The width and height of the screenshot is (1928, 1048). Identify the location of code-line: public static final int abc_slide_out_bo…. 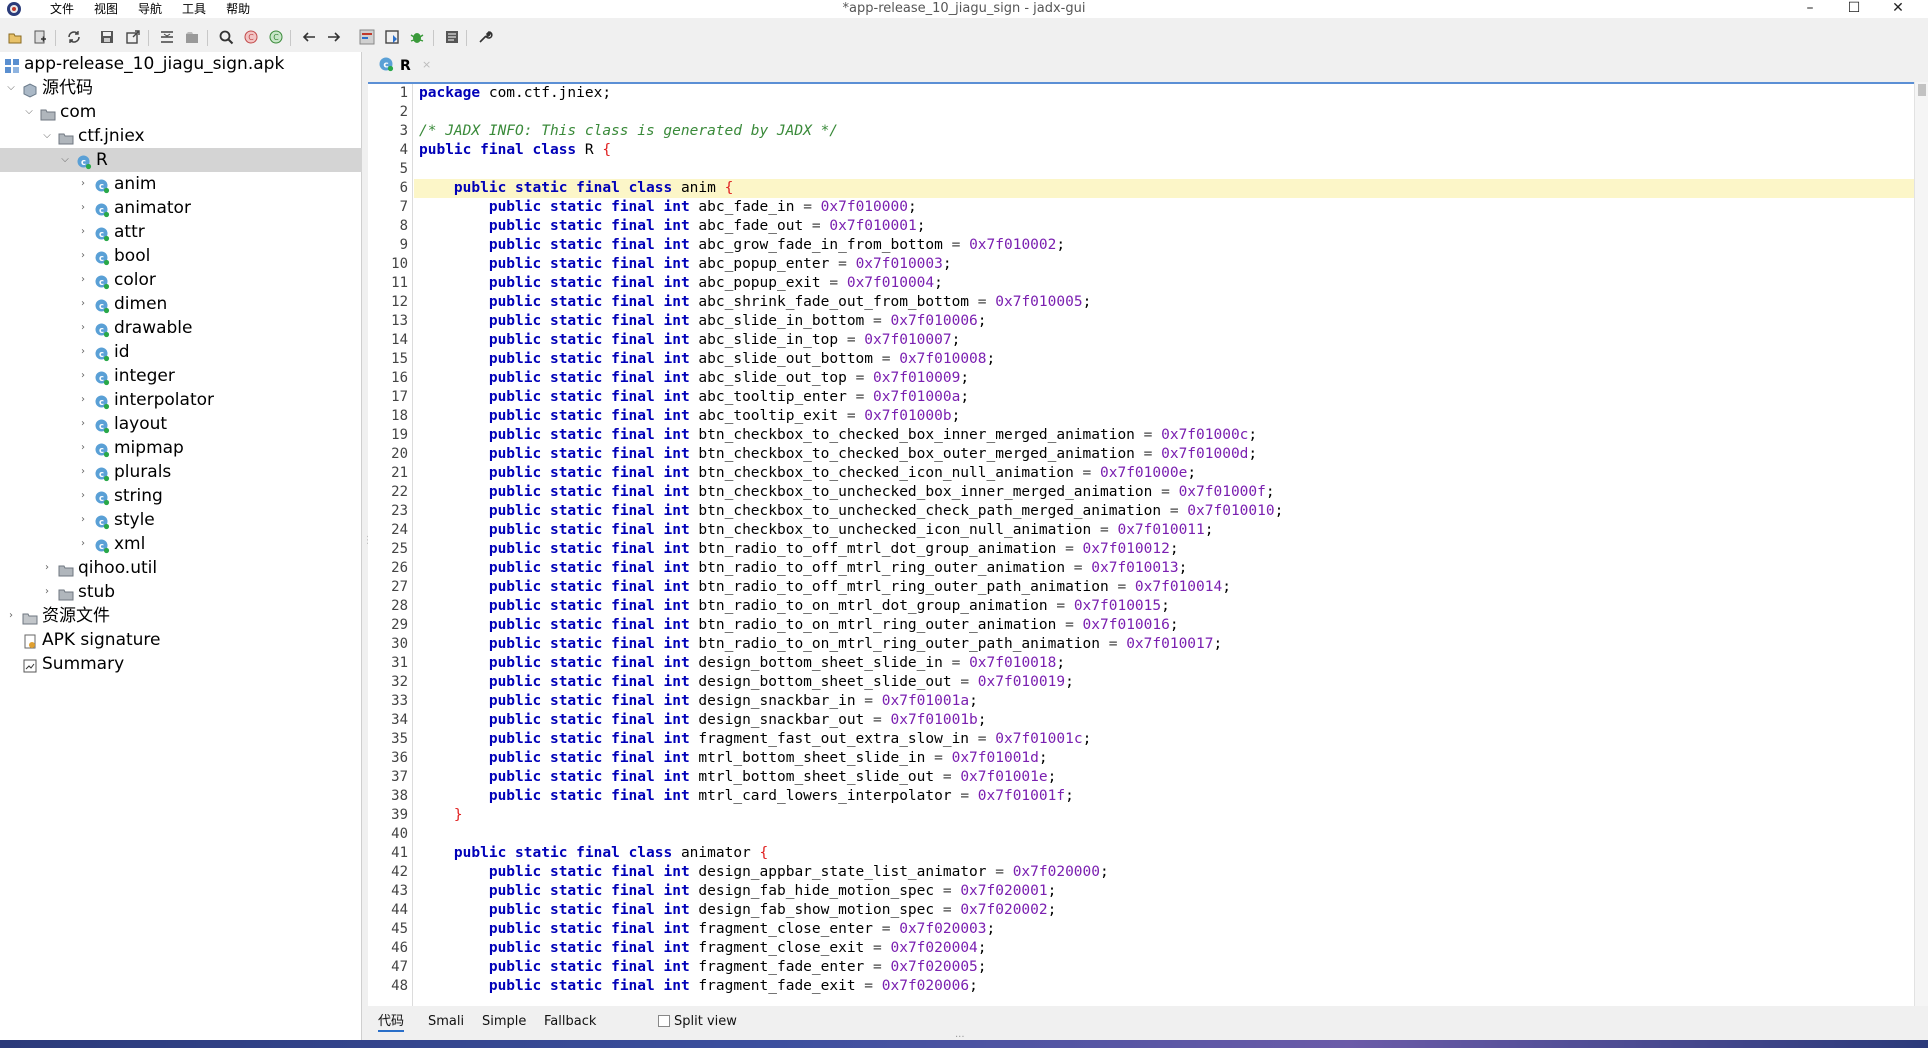
(742, 359).